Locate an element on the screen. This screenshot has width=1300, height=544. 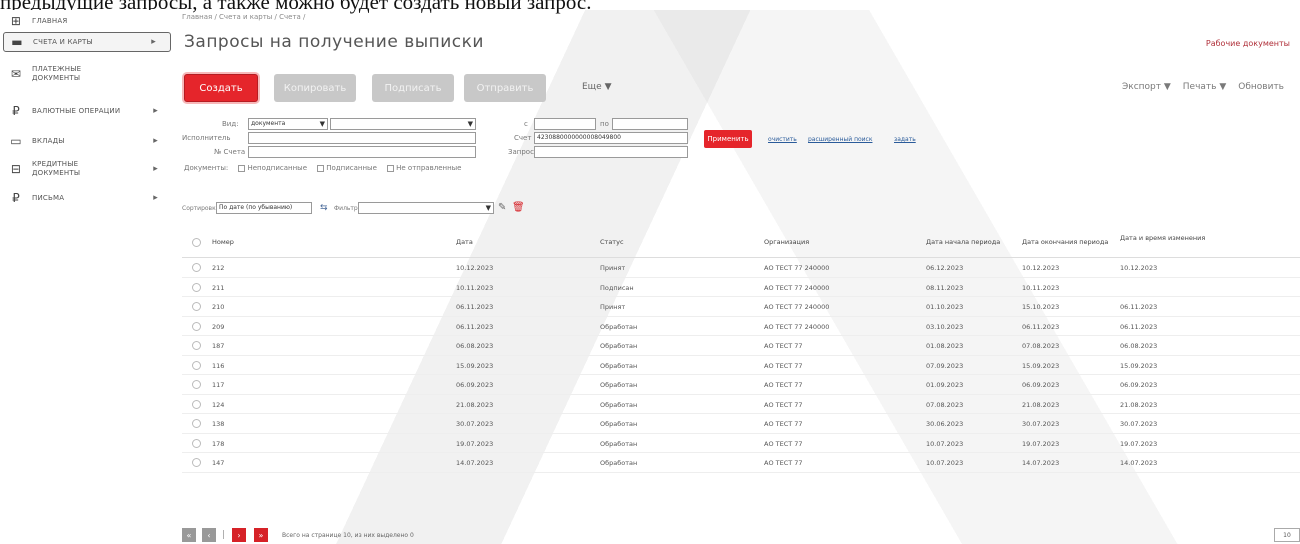
chevron-down-icon: ▼ is located at coordinates (488, 208).